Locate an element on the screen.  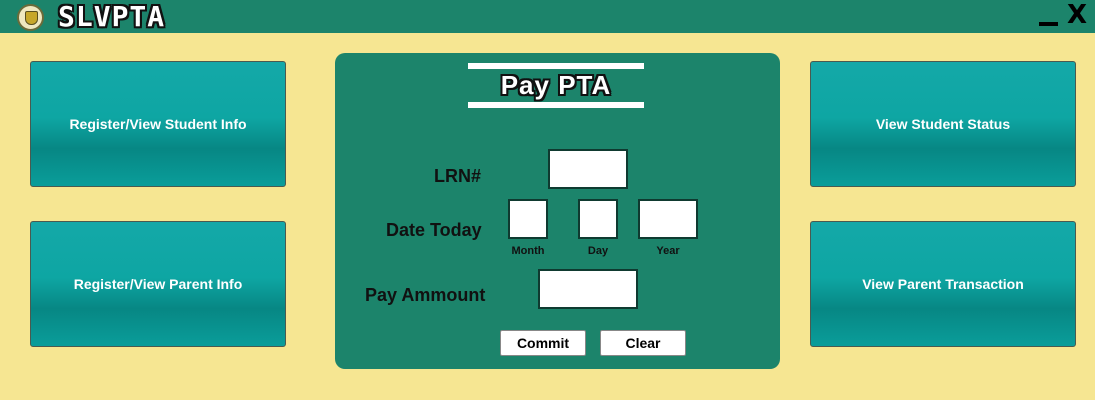
minimize-button is located at coordinates (1049, 15).